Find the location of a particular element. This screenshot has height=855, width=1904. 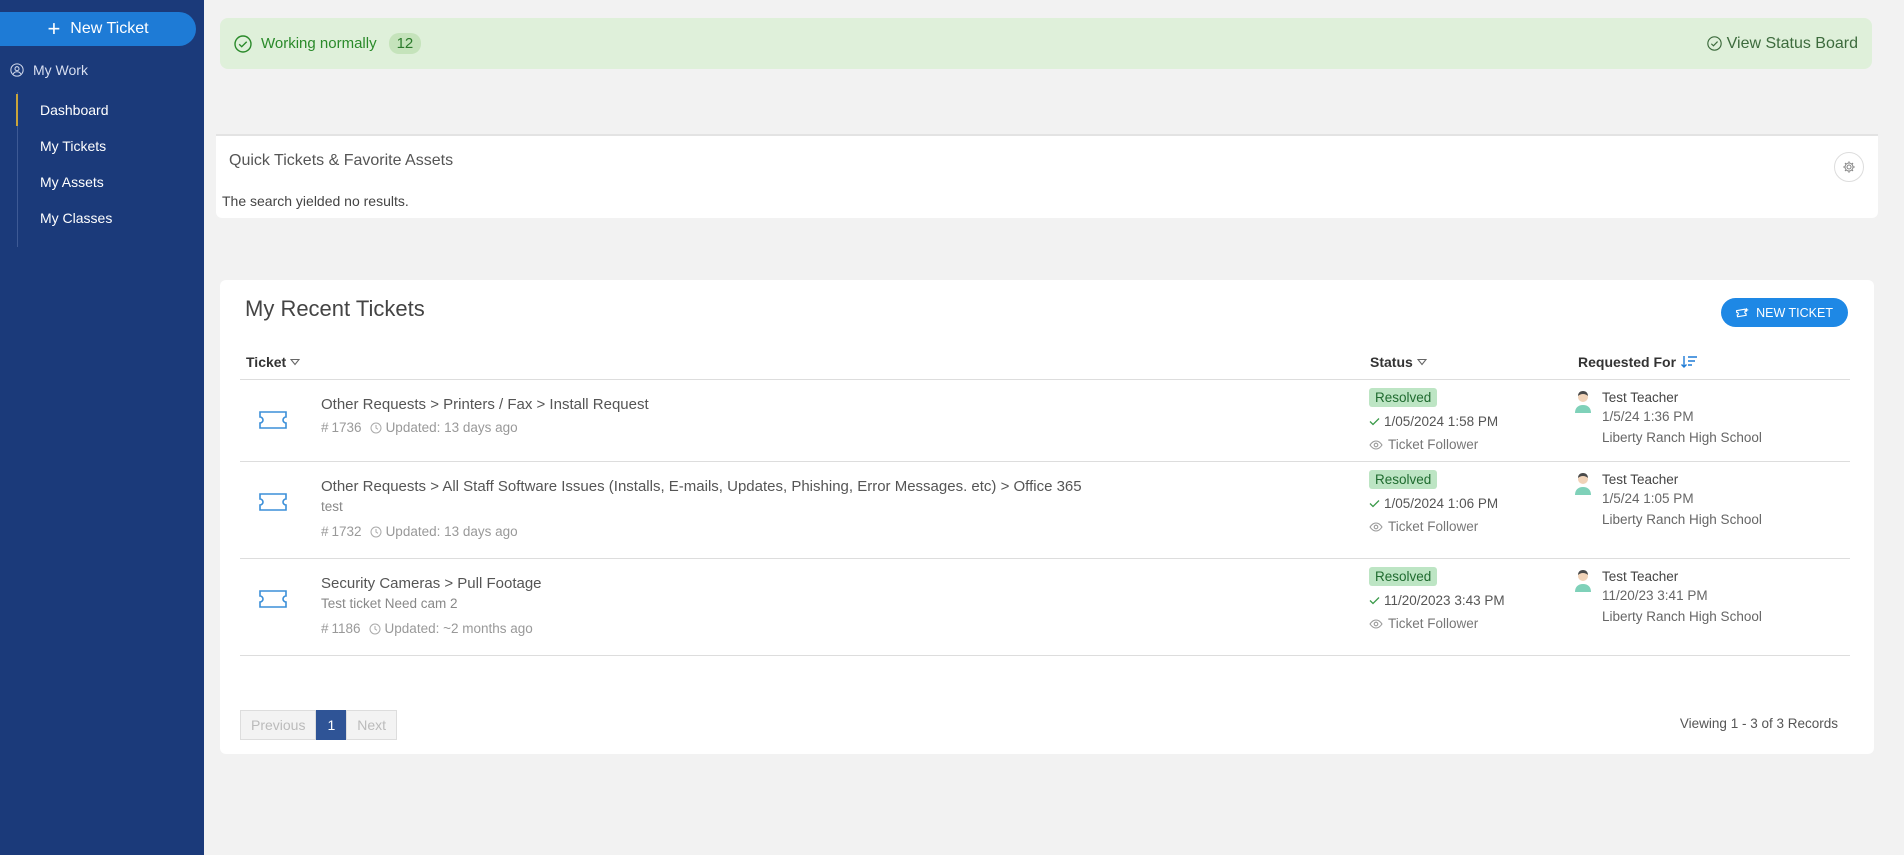

previous-page-button: Previous is located at coordinates (278, 725).